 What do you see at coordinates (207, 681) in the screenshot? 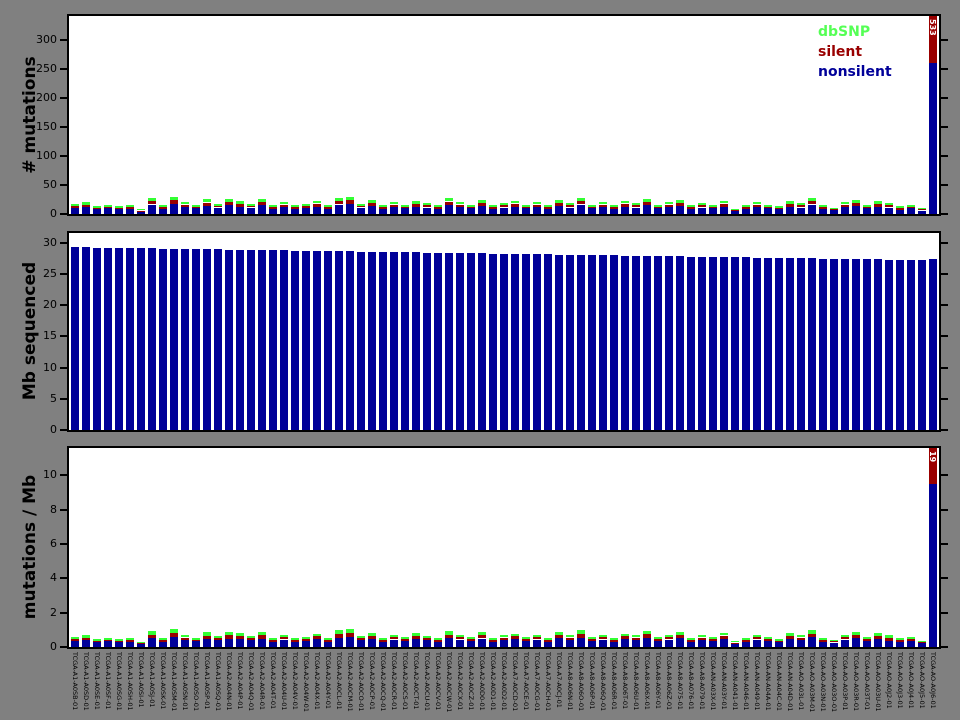
I see `sample-id-text: TCGA-A1-A0SP-01` at bounding box center [207, 681].